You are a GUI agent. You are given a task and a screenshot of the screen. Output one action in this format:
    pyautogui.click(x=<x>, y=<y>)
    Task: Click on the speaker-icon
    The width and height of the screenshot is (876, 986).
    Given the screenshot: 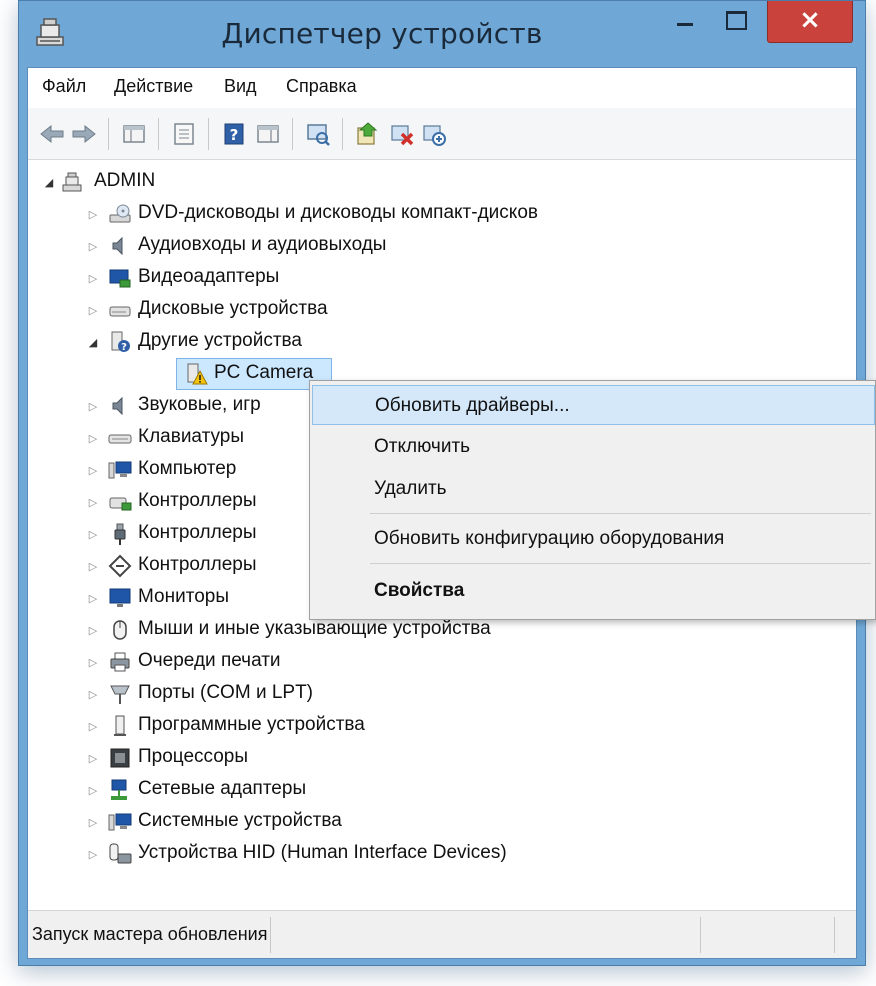 What is the action you would take?
    pyautogui.click(x=117, y=406)
    